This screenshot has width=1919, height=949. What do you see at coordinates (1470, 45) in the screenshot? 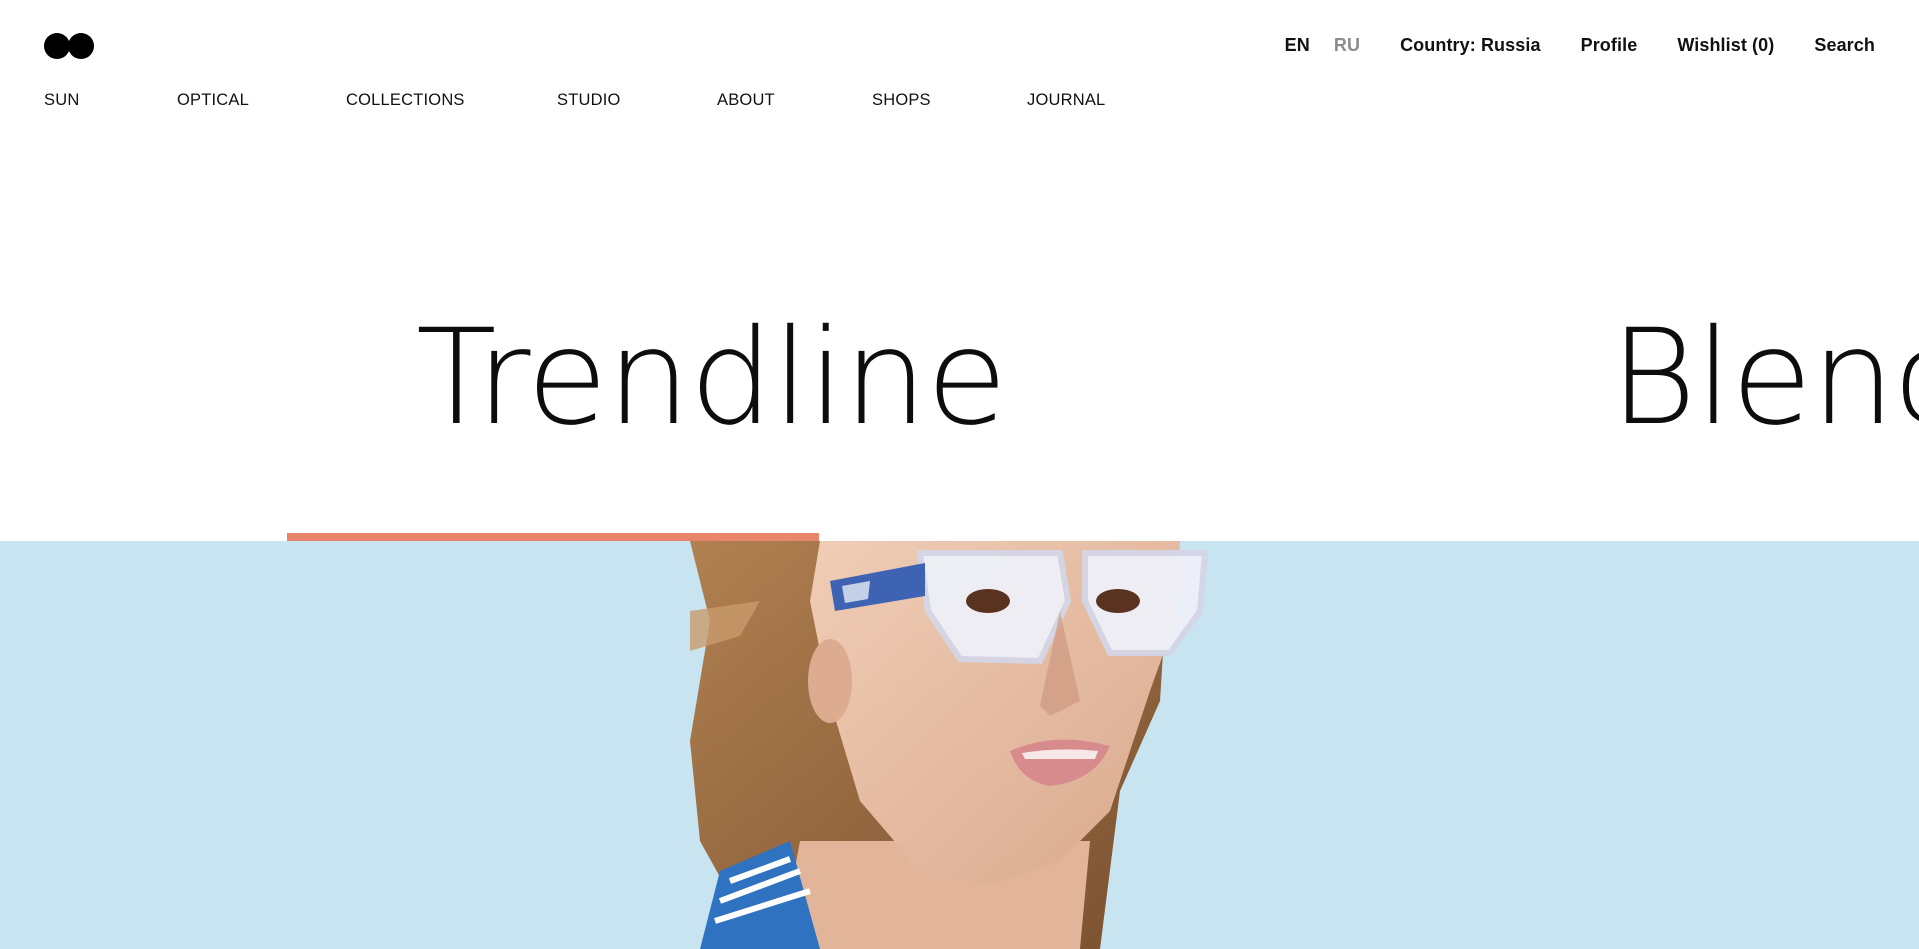
I see `country-selector: Country: Russia` at bounding box center [1470, 45].